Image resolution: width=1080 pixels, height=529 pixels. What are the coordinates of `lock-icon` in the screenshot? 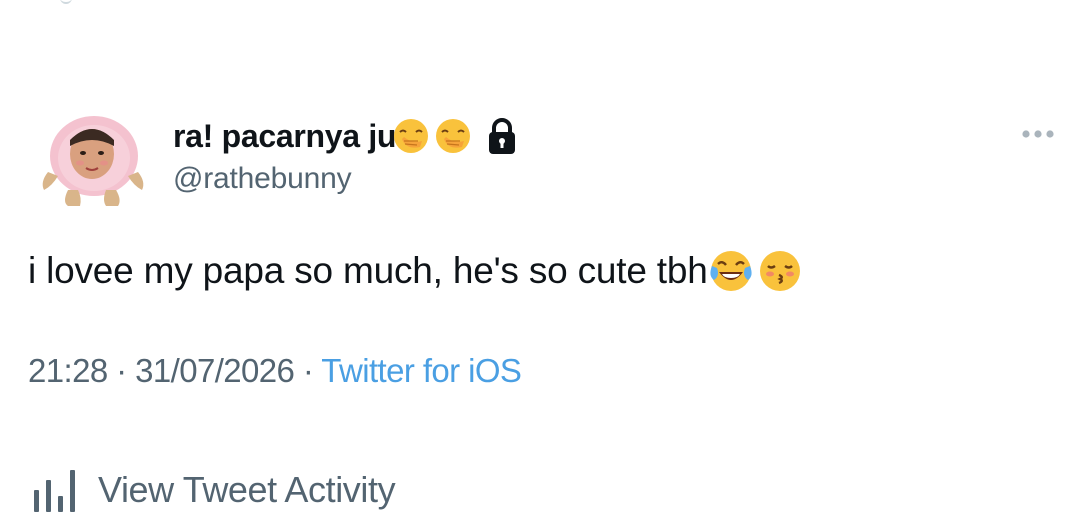 It's located at (502, 136).